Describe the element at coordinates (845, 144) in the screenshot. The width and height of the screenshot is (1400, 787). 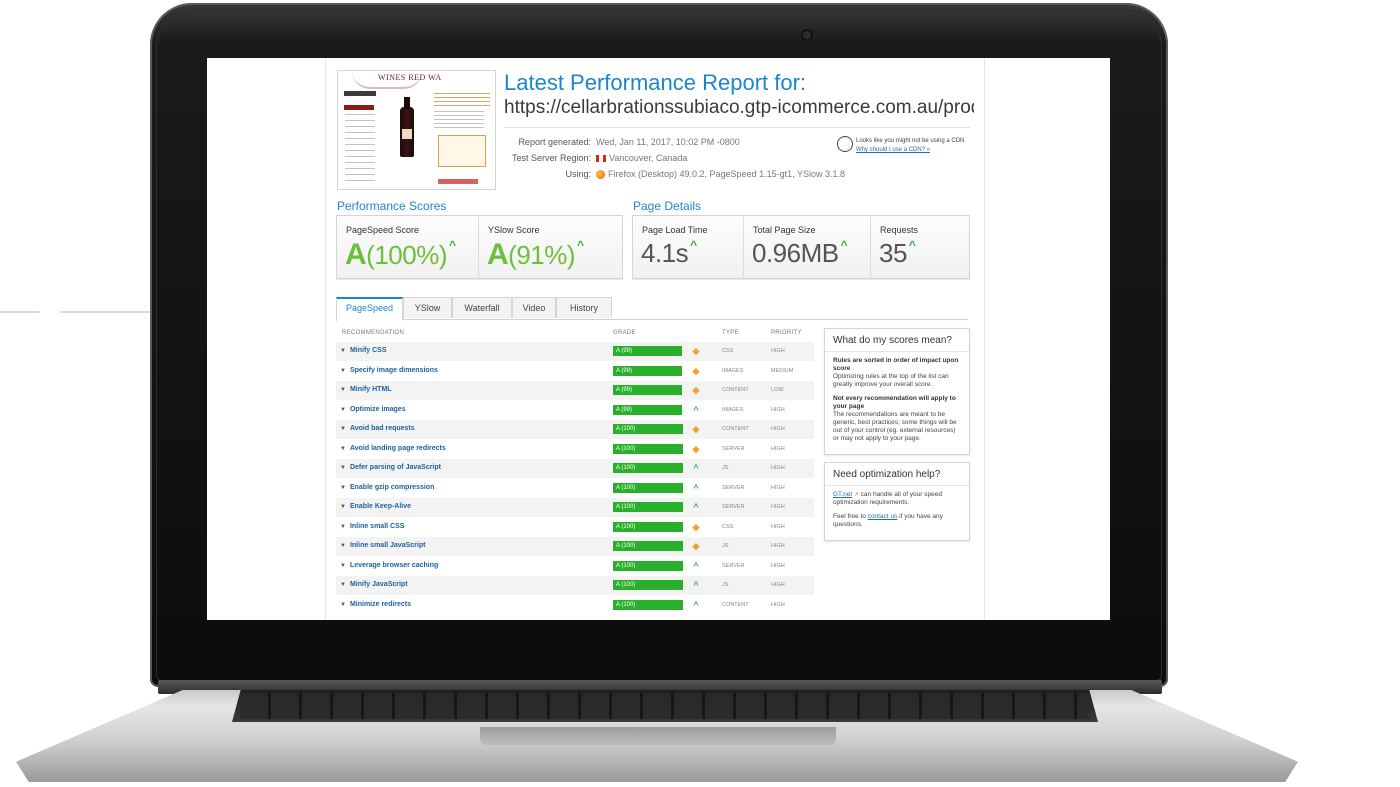
I see `globe-icon` at that location.